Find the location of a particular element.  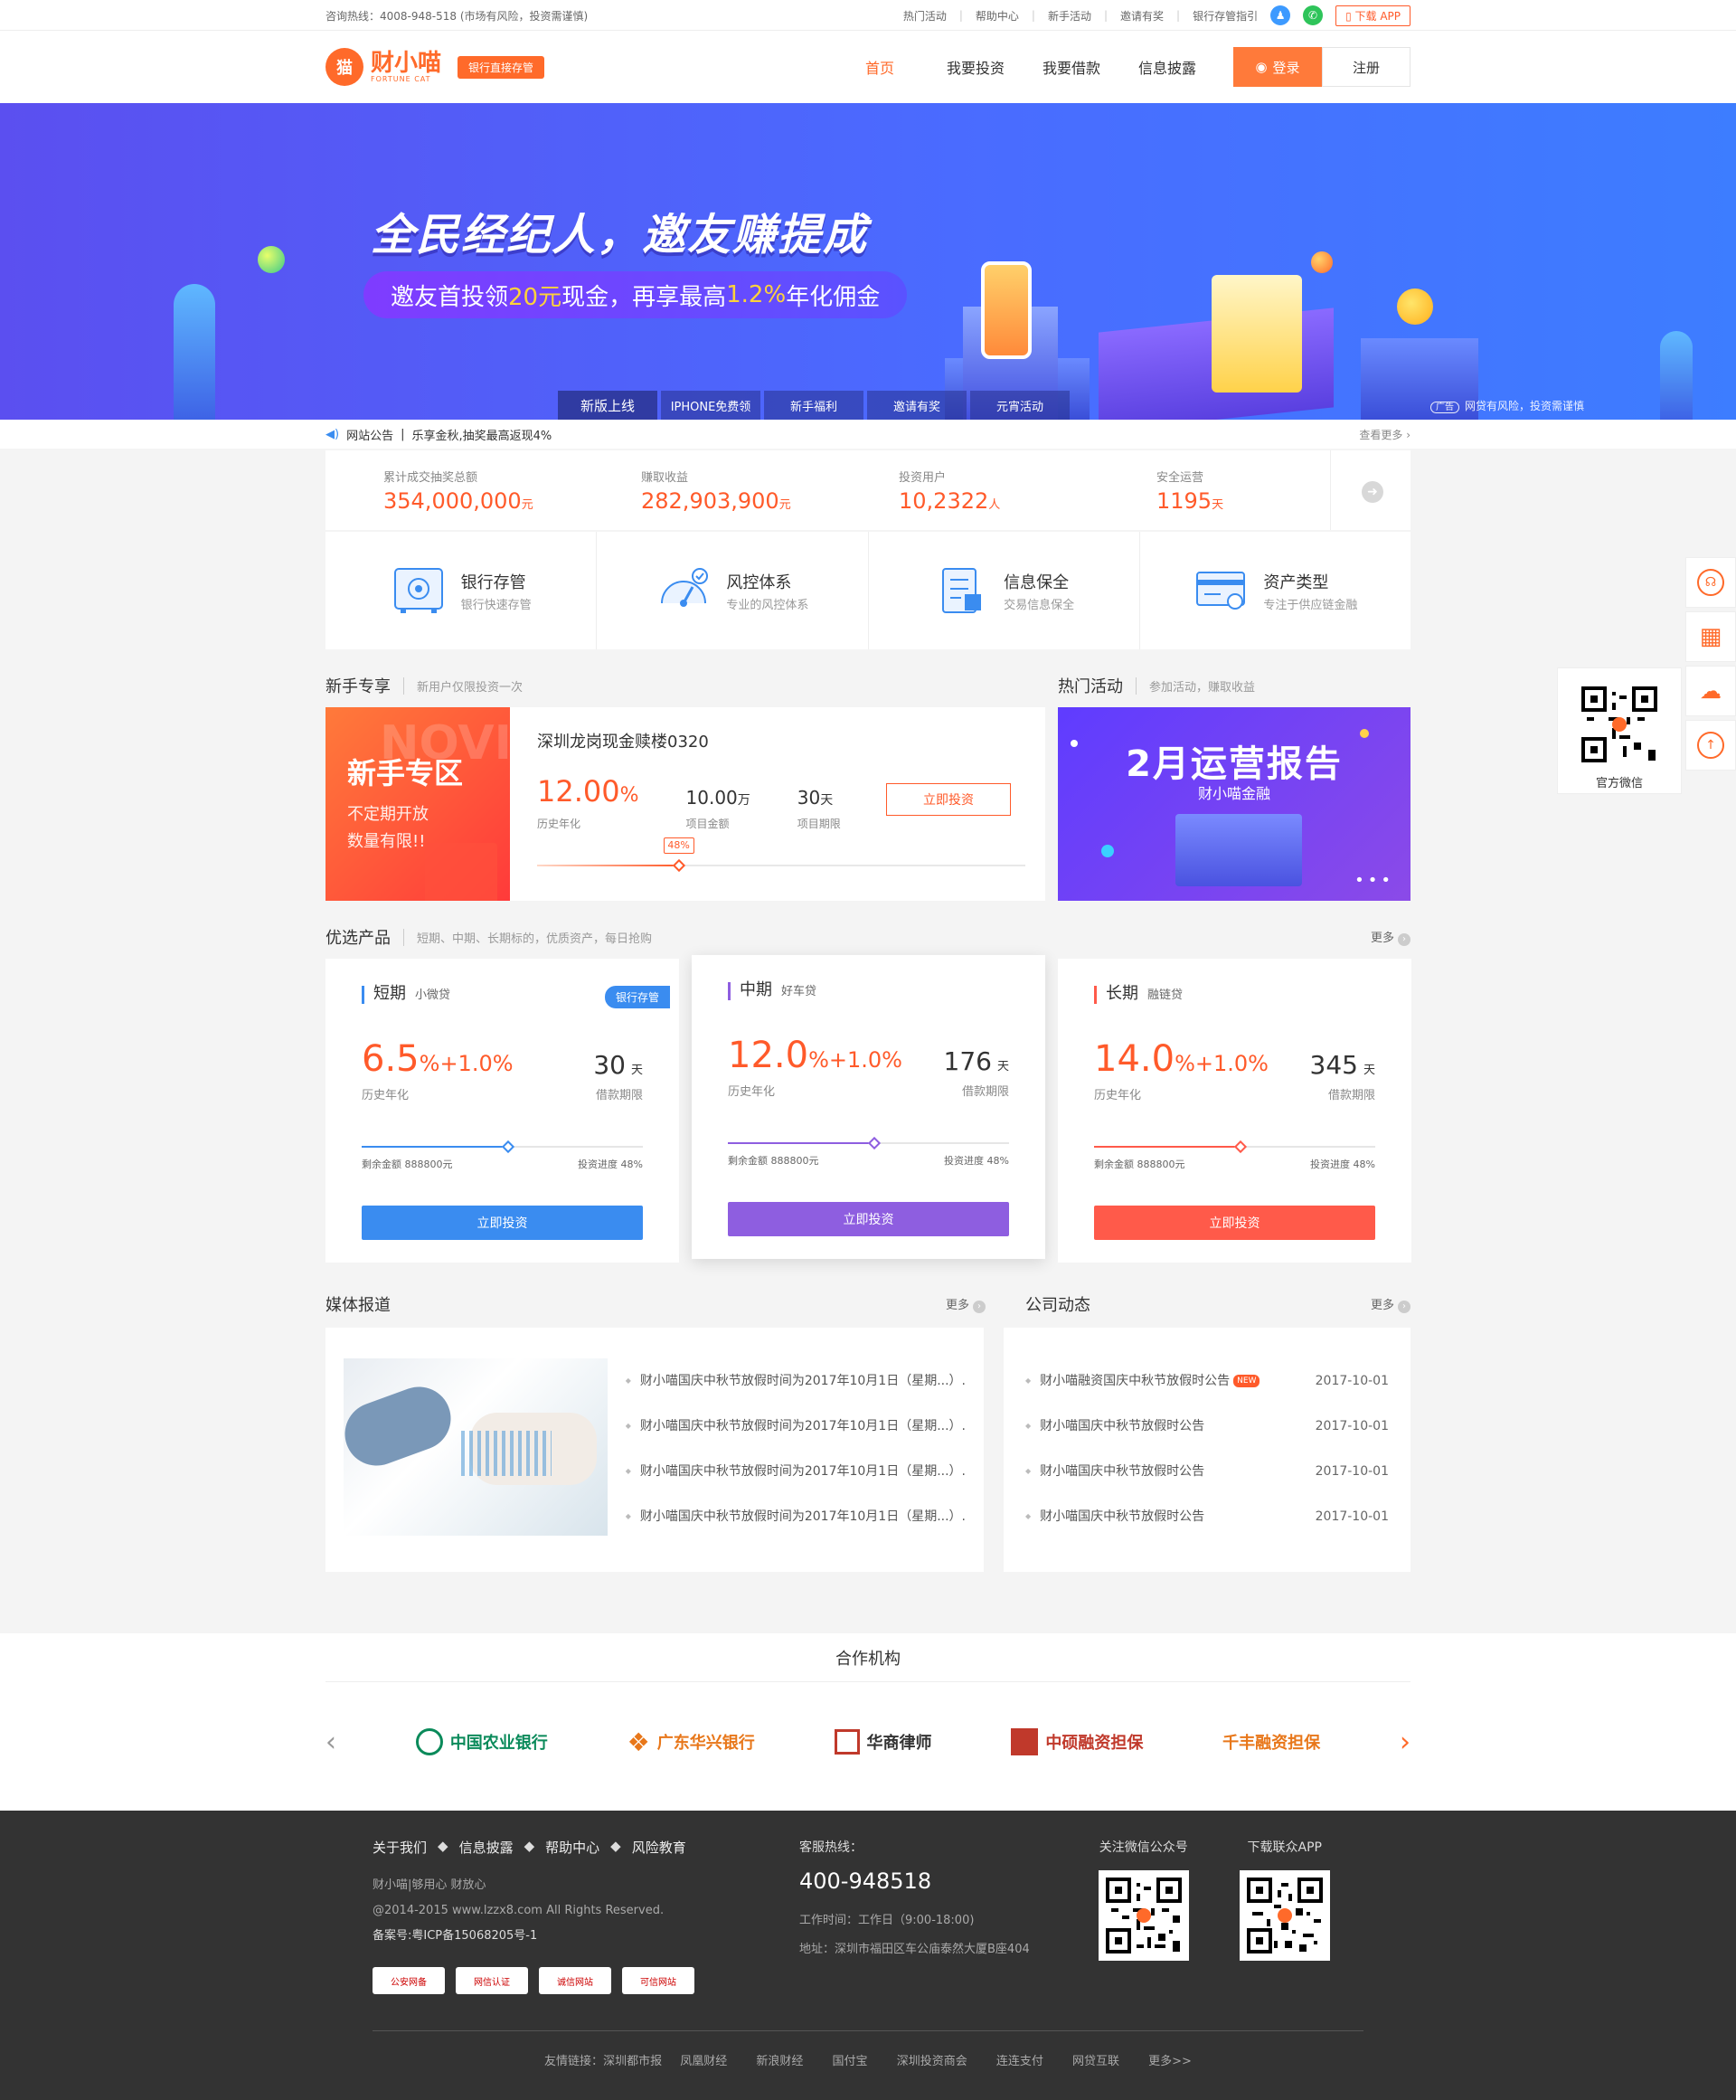

trust-badge: 诚信网站 is located at coordinates (575, 1980).